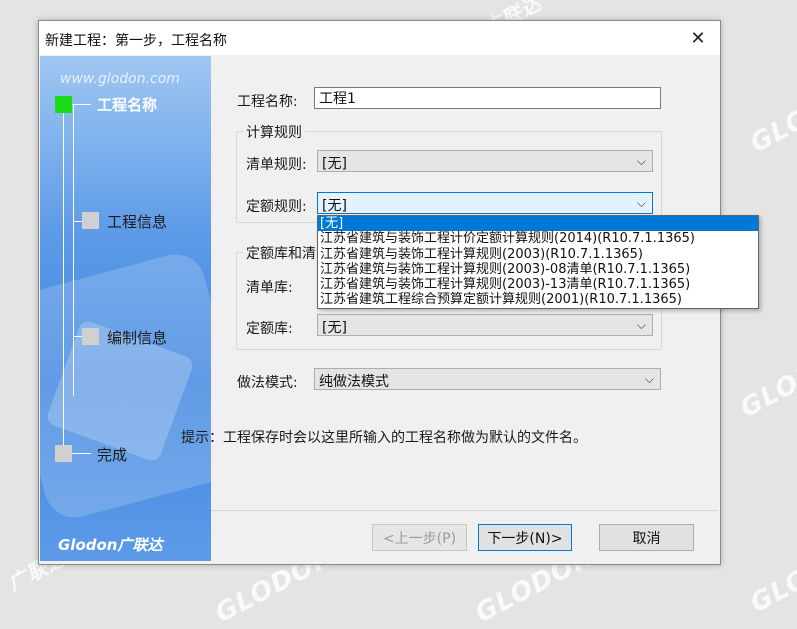  What do you see at coordinates (276, 165) in the screenshot?
I see `bill-rule-label: 清单规则:` at bounding box center [276, 165].